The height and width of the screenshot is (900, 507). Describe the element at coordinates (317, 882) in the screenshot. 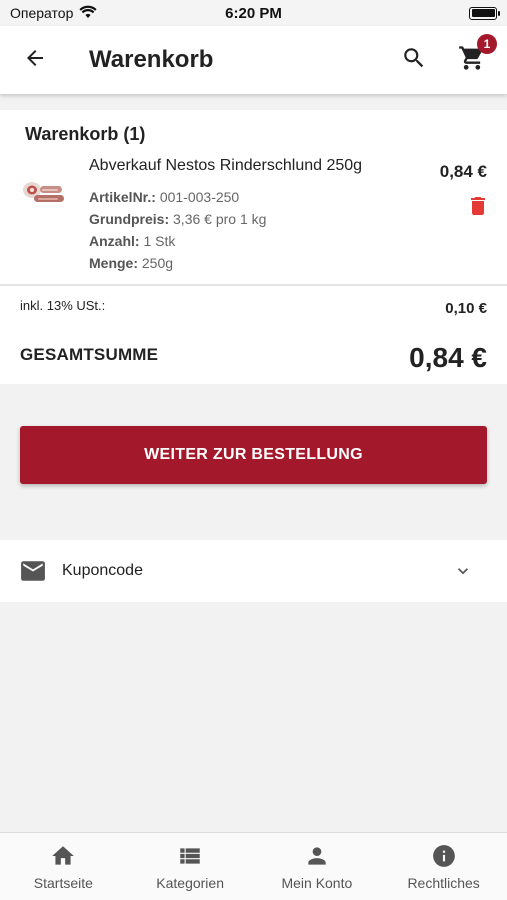

I see `nav-label-account: Mein Konto` at that location.